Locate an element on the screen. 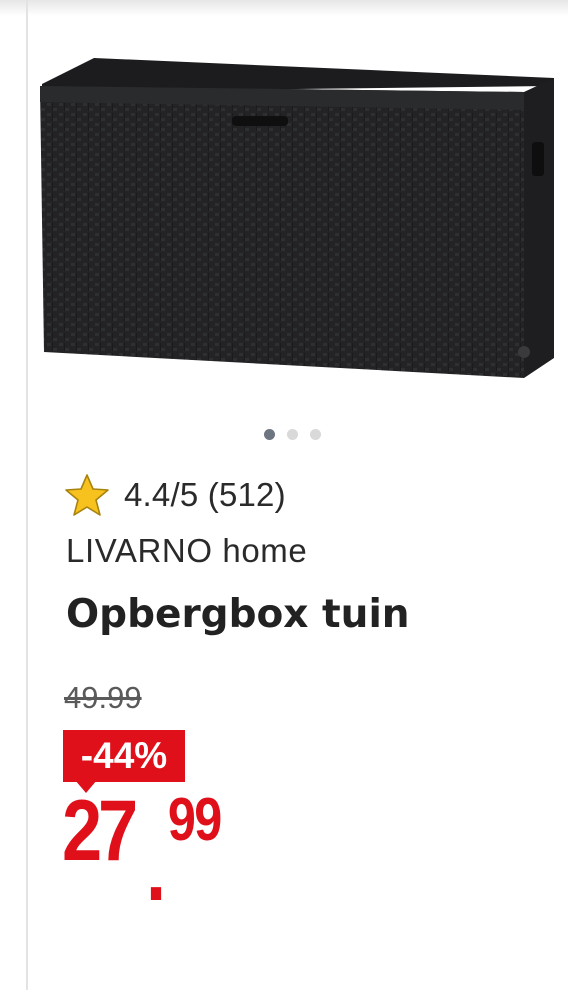 Image resolution: width=568 pixels, height=990 pixels. rating-text: 4.4/5 (512) is located at coordinates (205, 494).